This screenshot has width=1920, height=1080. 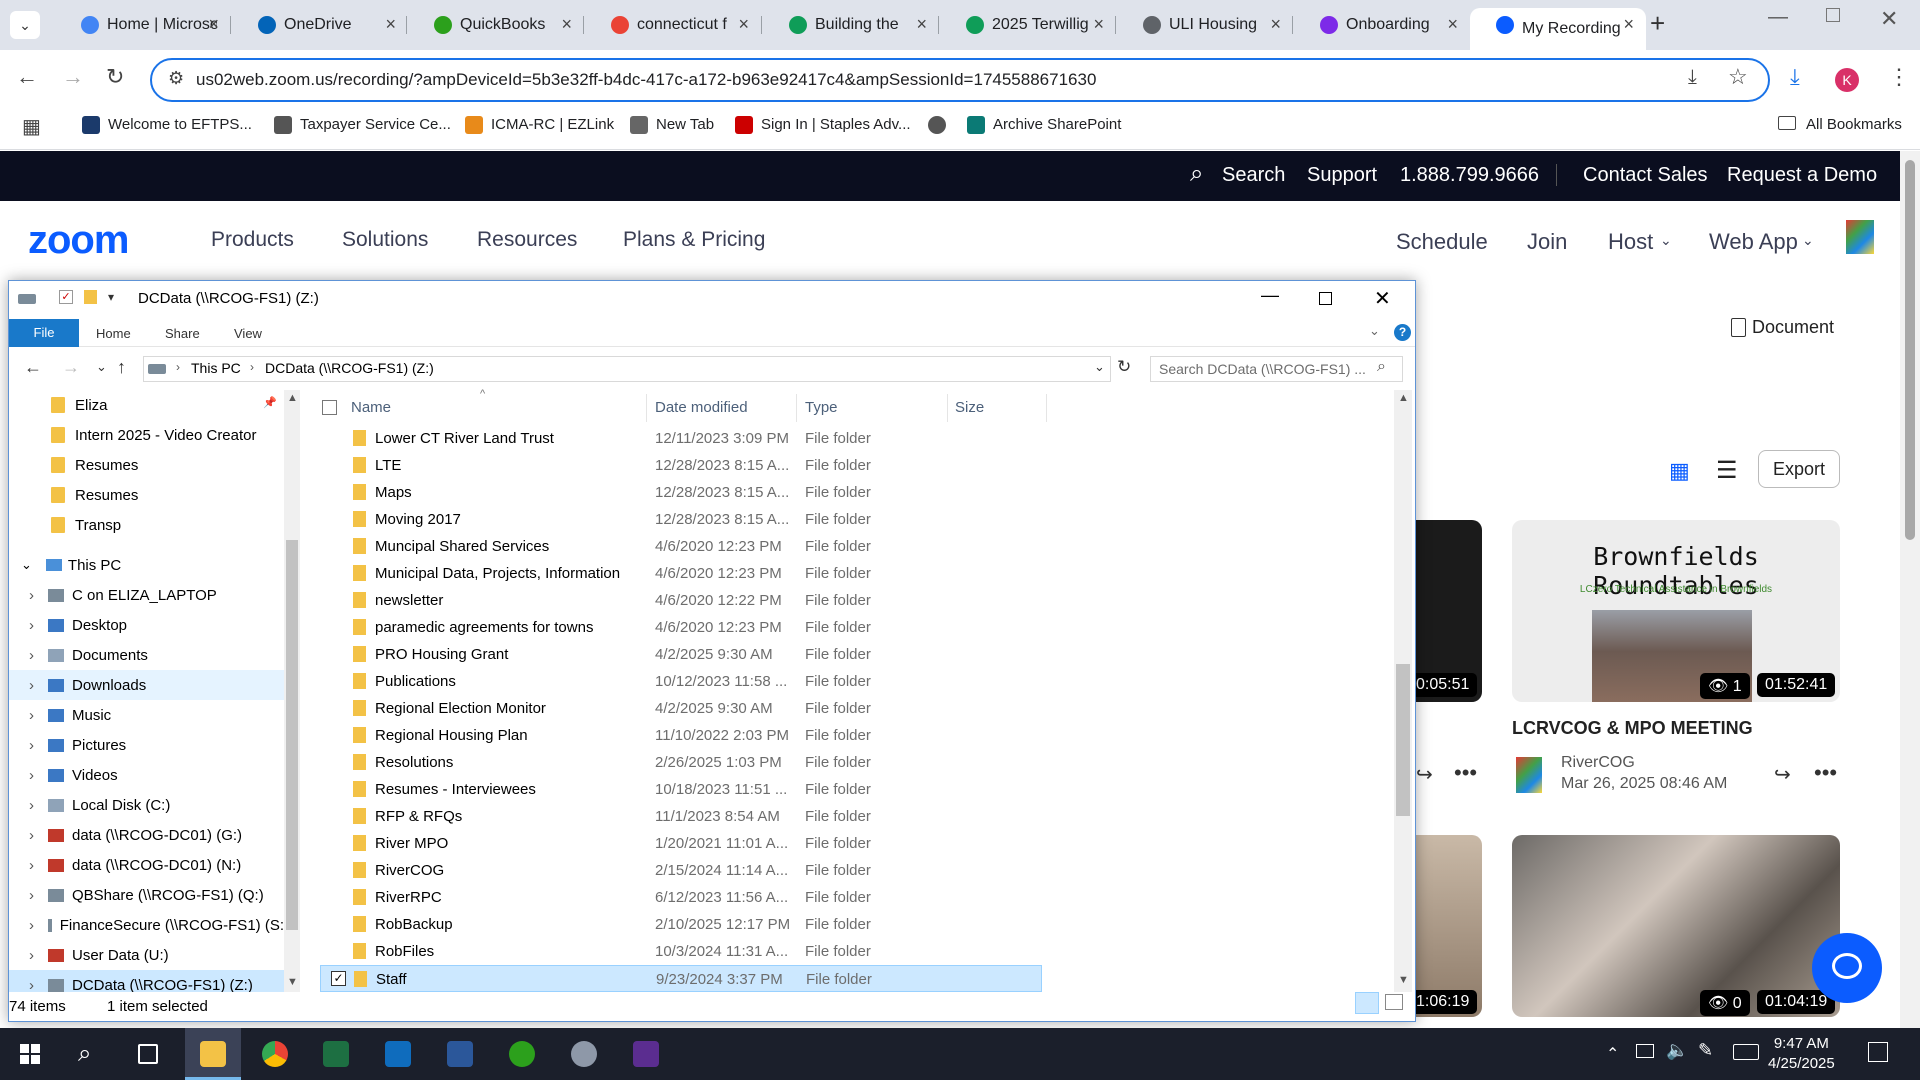 What do you see at coordinates (216, 368) in the screenshot?
I see `breadcrumb-this-pc: This PC` at bounding box center [216, 368].